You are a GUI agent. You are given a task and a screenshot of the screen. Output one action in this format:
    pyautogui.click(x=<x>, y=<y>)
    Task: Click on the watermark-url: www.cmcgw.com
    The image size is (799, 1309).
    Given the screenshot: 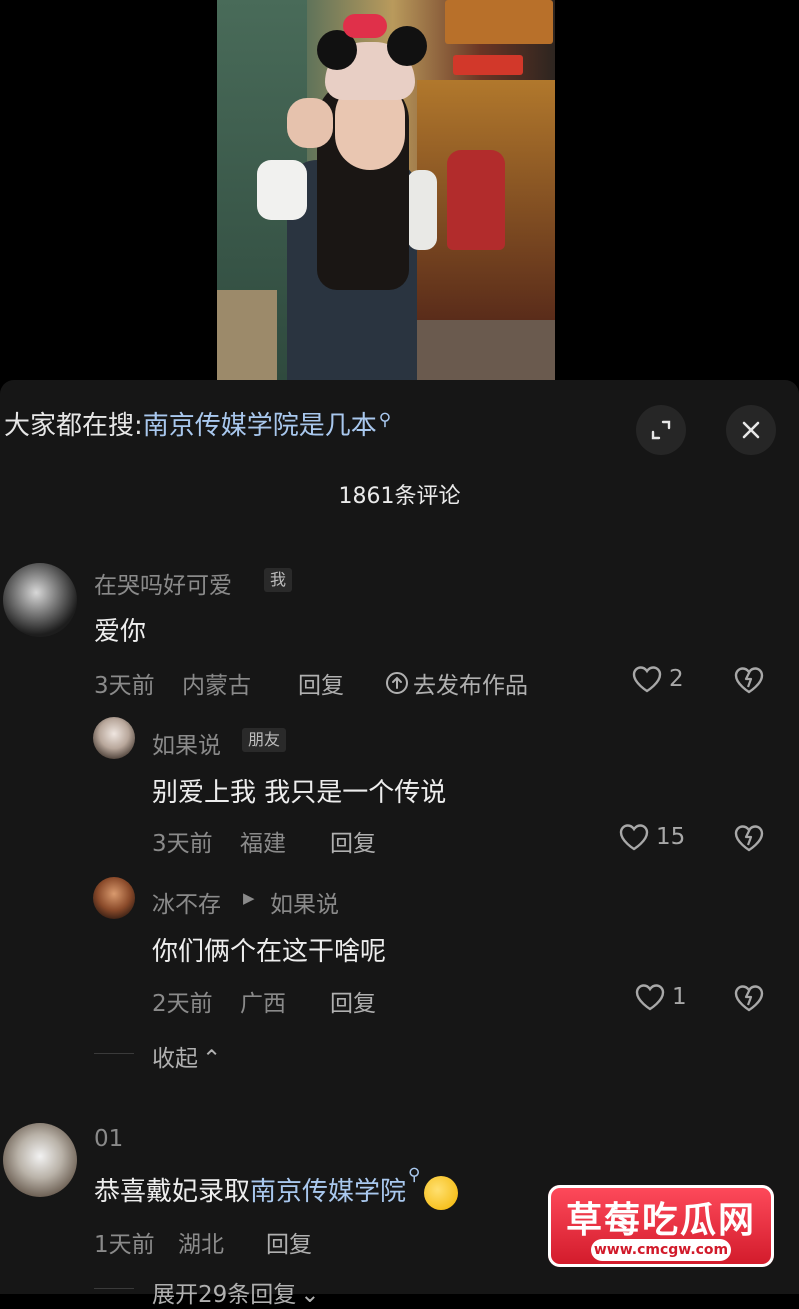 What is the action you would take?
    pyautogui.click(x=661, y=1250)
    